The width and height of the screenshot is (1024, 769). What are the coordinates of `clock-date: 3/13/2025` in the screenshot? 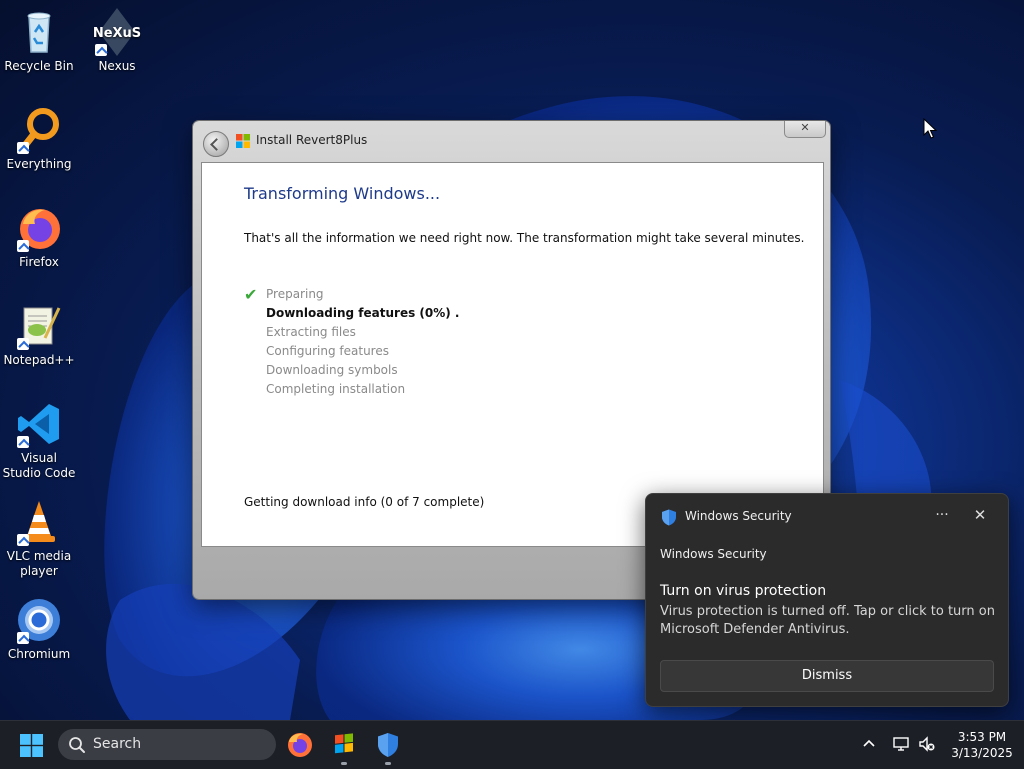 It's located at (982, 753).